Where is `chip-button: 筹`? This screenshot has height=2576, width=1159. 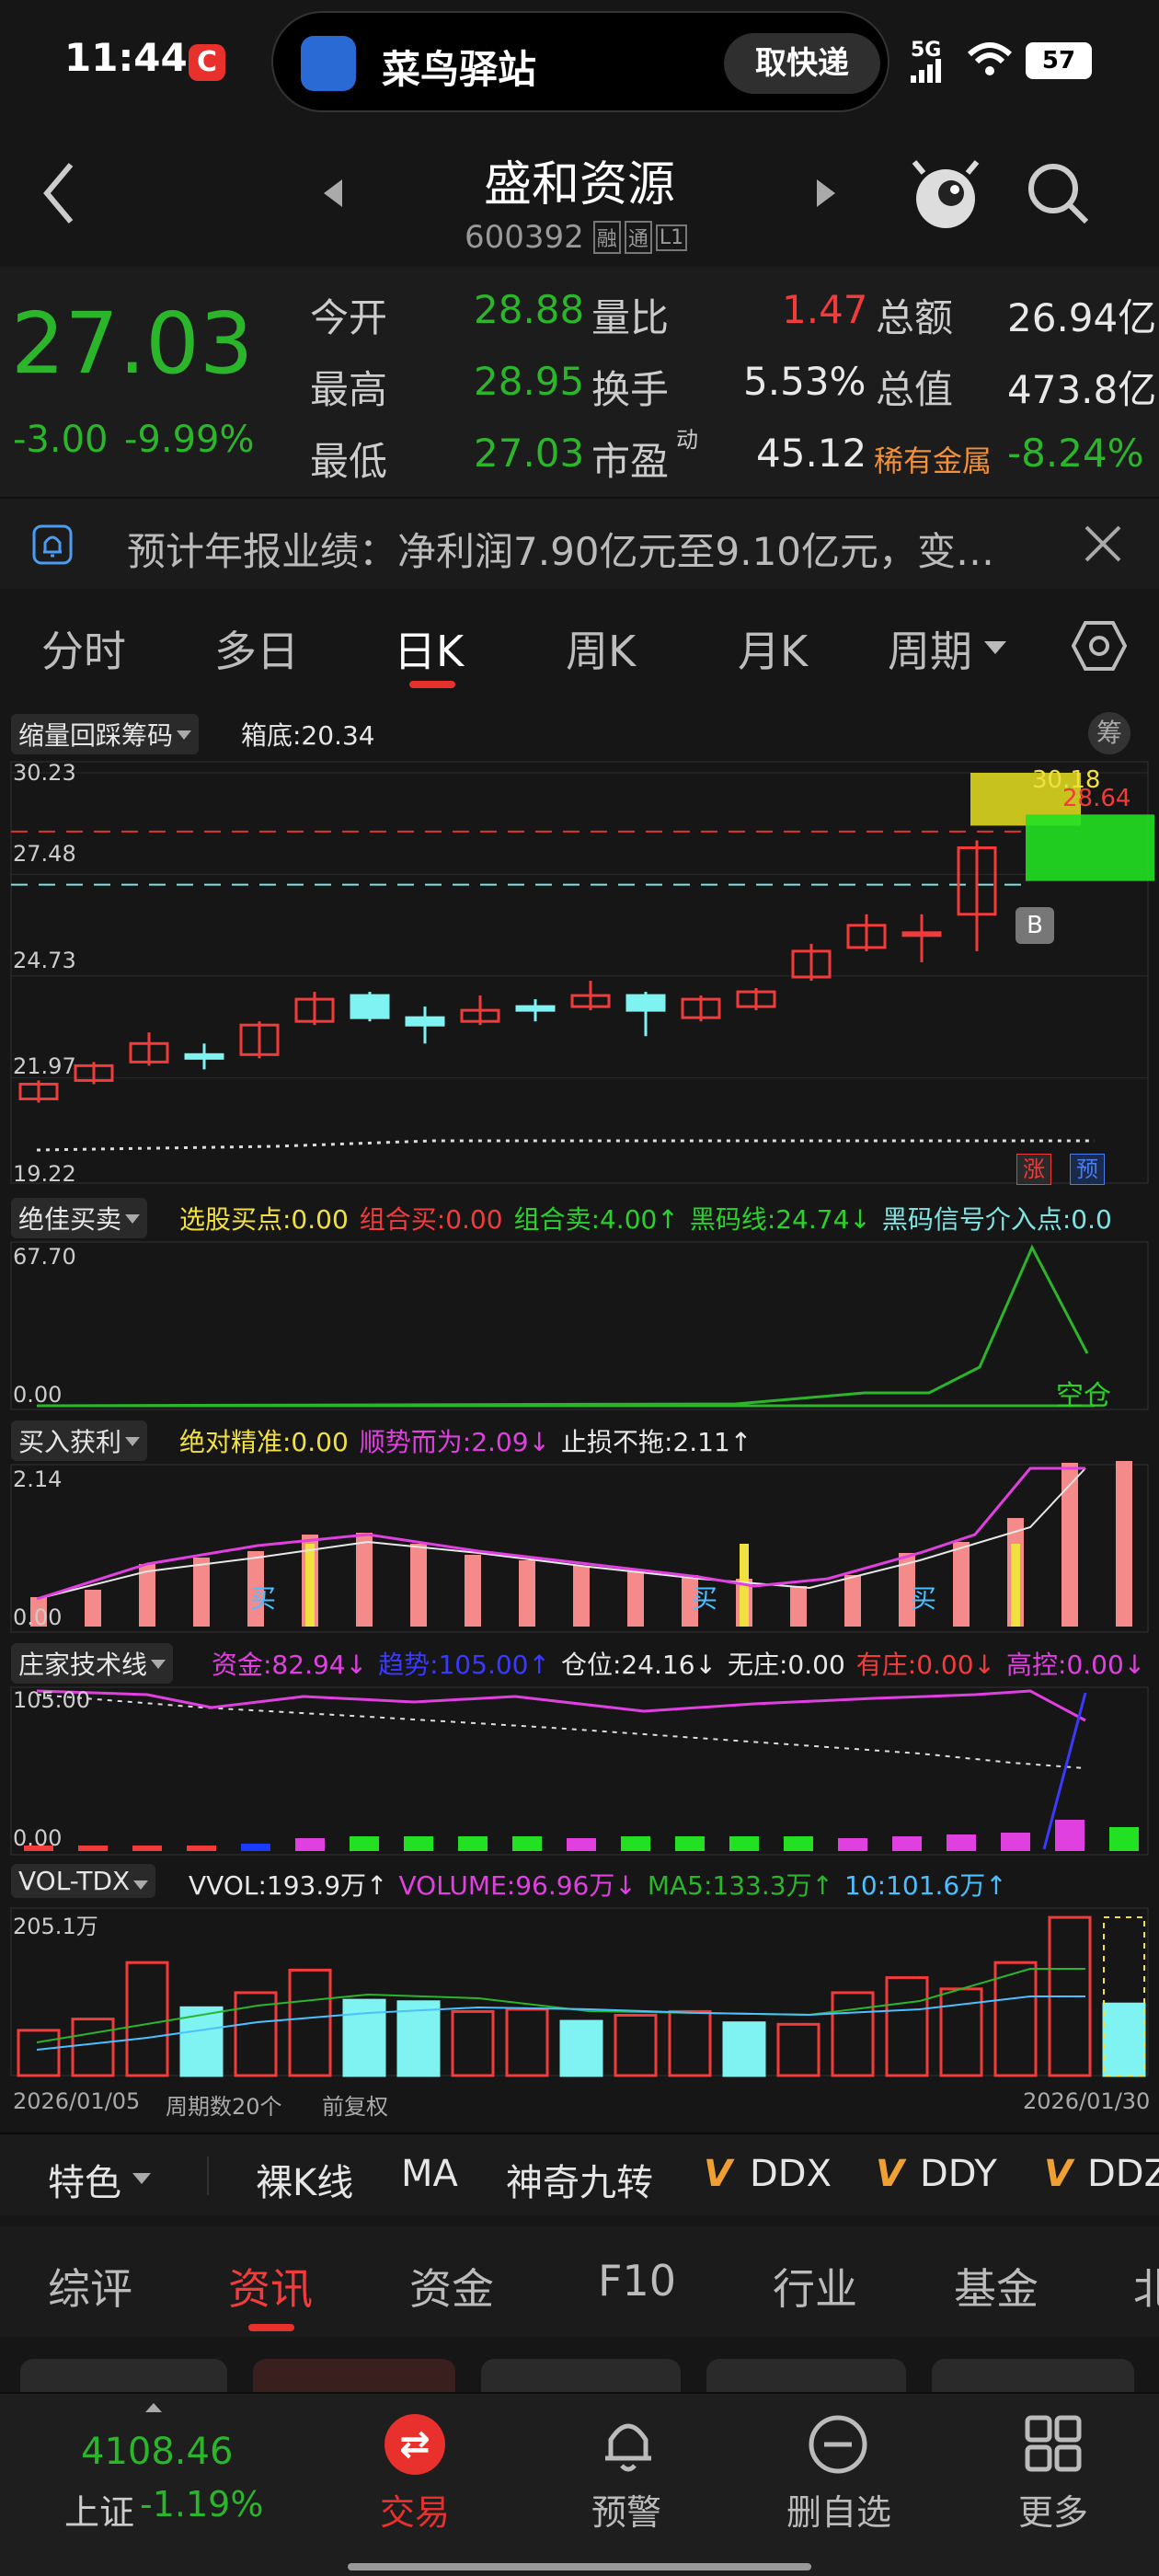 chip-button: 筹 is located at coordinates (1109, 733).